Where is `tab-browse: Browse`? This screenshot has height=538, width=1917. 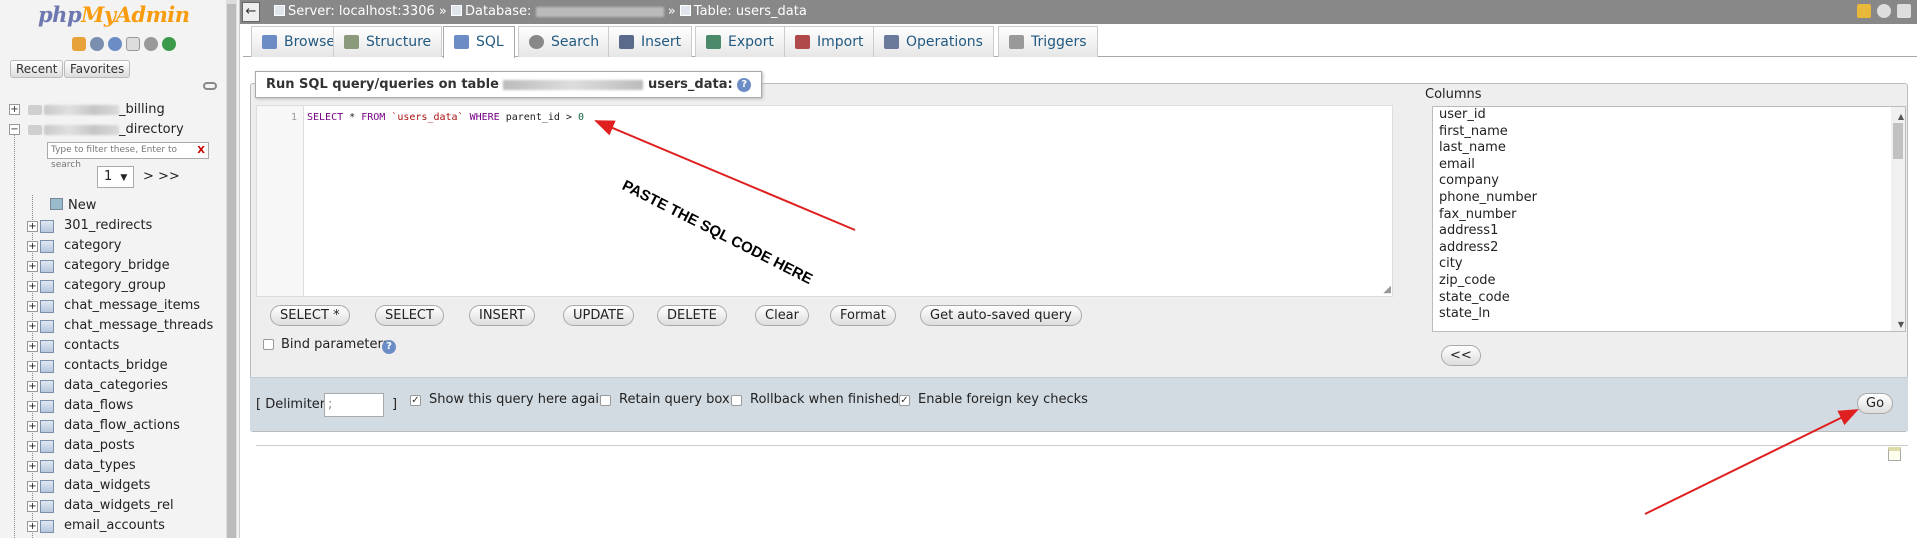 tab-browse: Browse is located at coordinates (298, 41).